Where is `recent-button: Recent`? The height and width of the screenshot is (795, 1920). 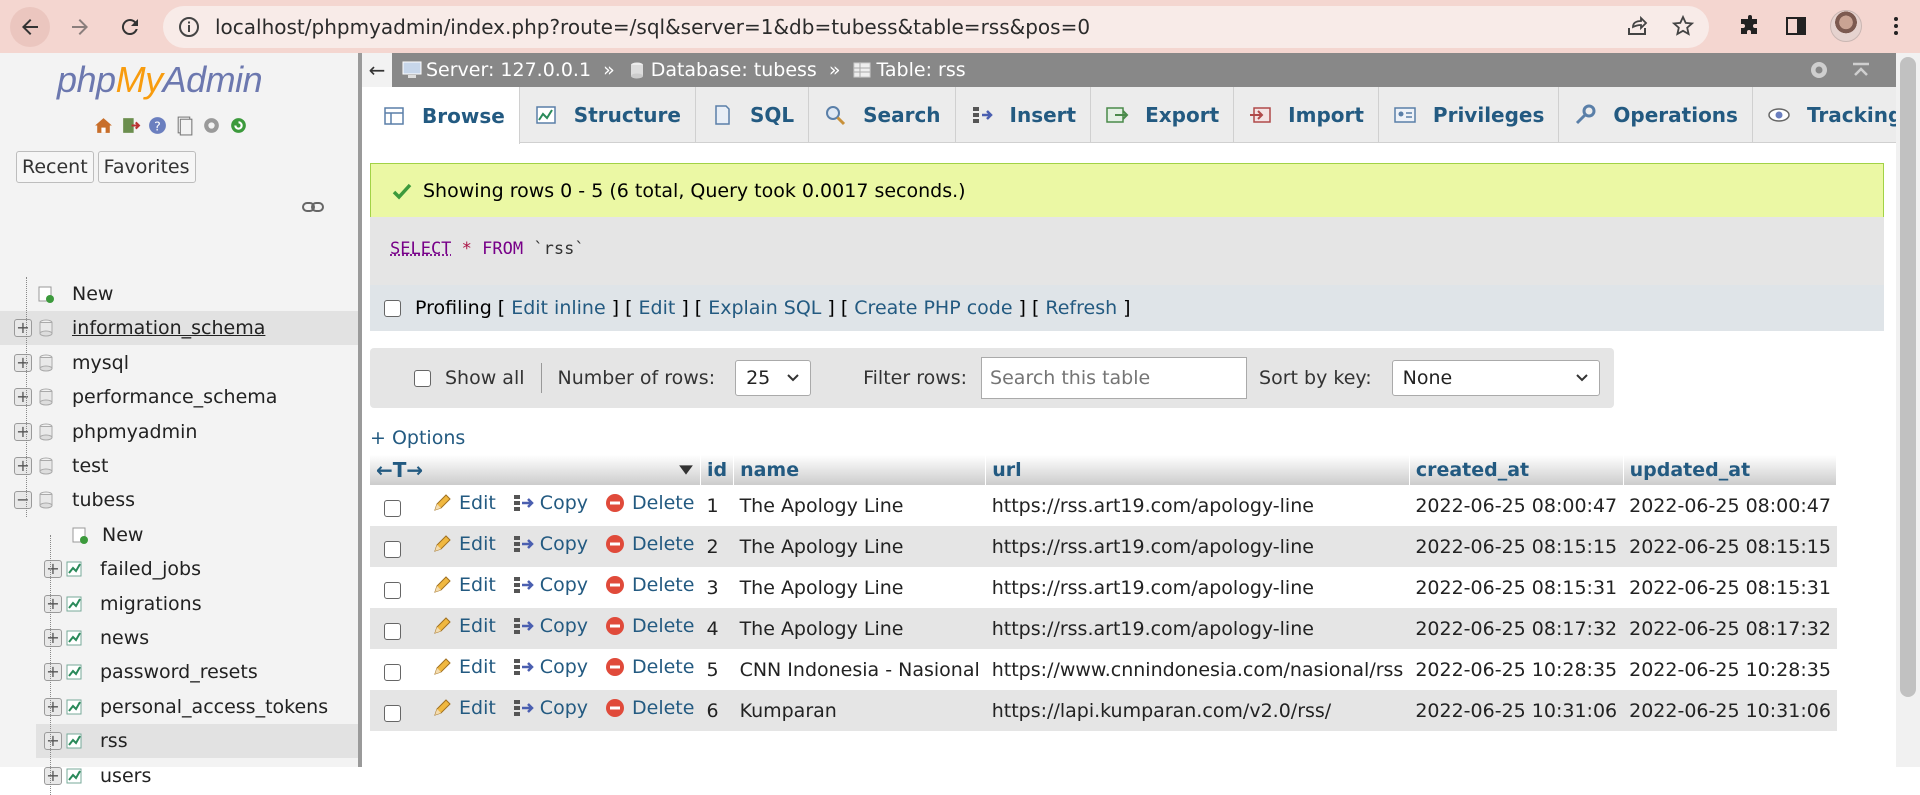
recent-button: Recent is located at coordinates (55, 167).